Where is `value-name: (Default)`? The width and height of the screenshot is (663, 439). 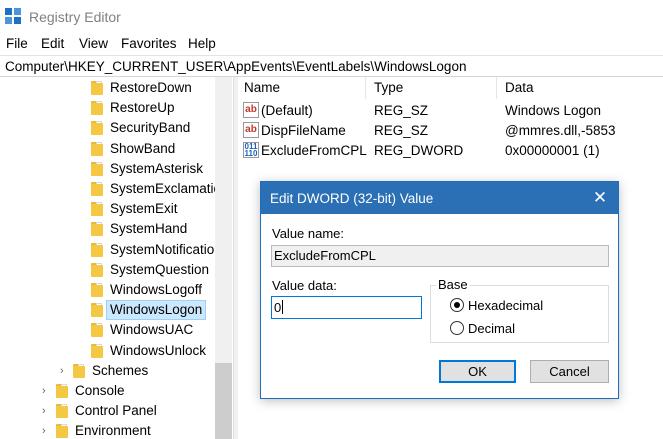
value-name: (Default) is located at coordinates (287, 110).